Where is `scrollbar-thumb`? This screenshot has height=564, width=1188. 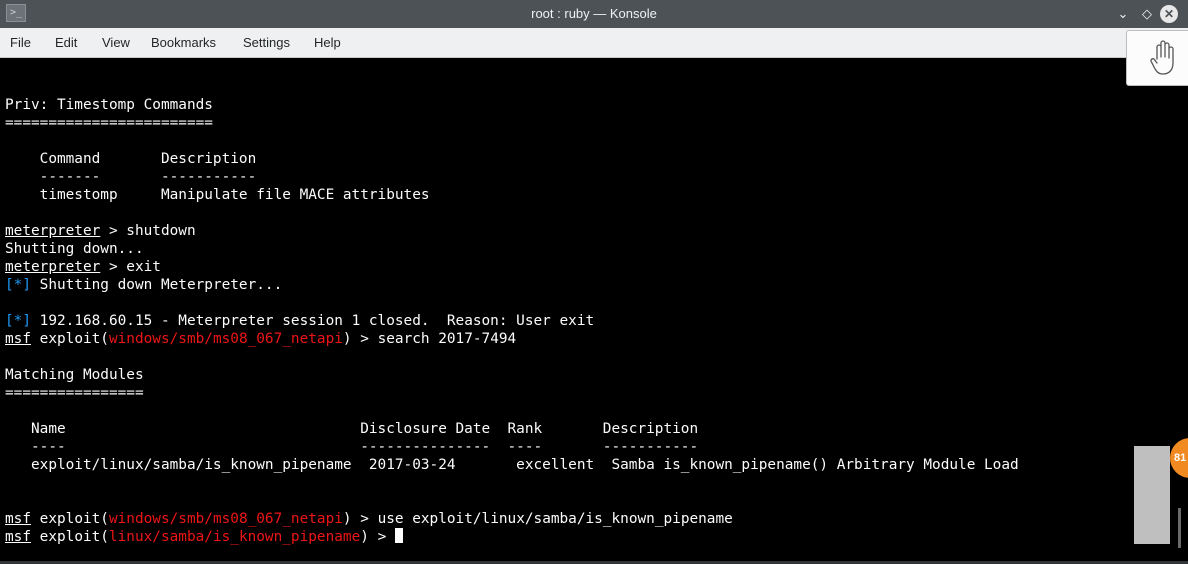
scrollbar-thumb is located at coordinates (1179, 528).